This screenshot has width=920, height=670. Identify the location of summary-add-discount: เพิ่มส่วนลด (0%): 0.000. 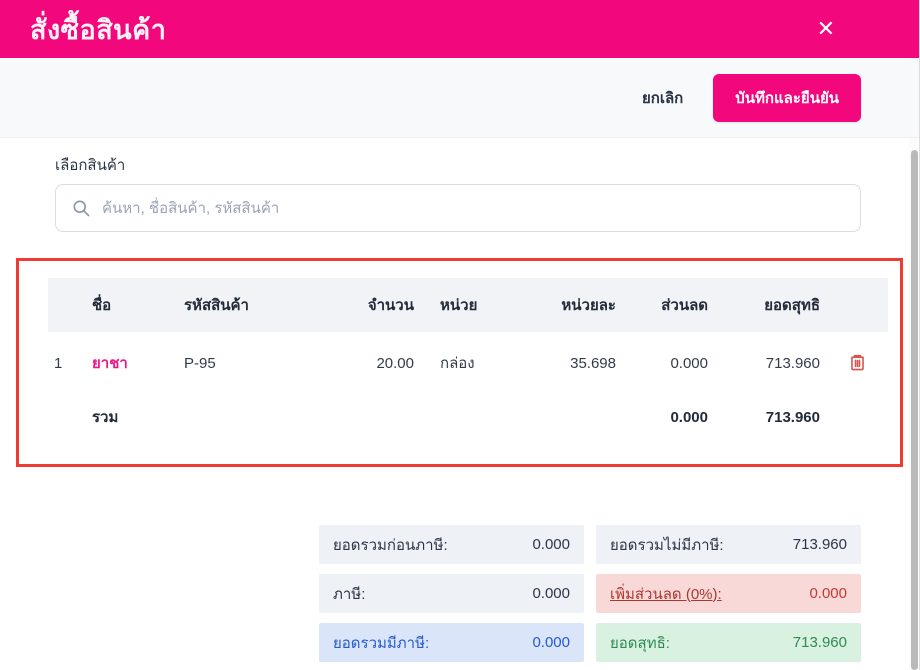
(728, 593).